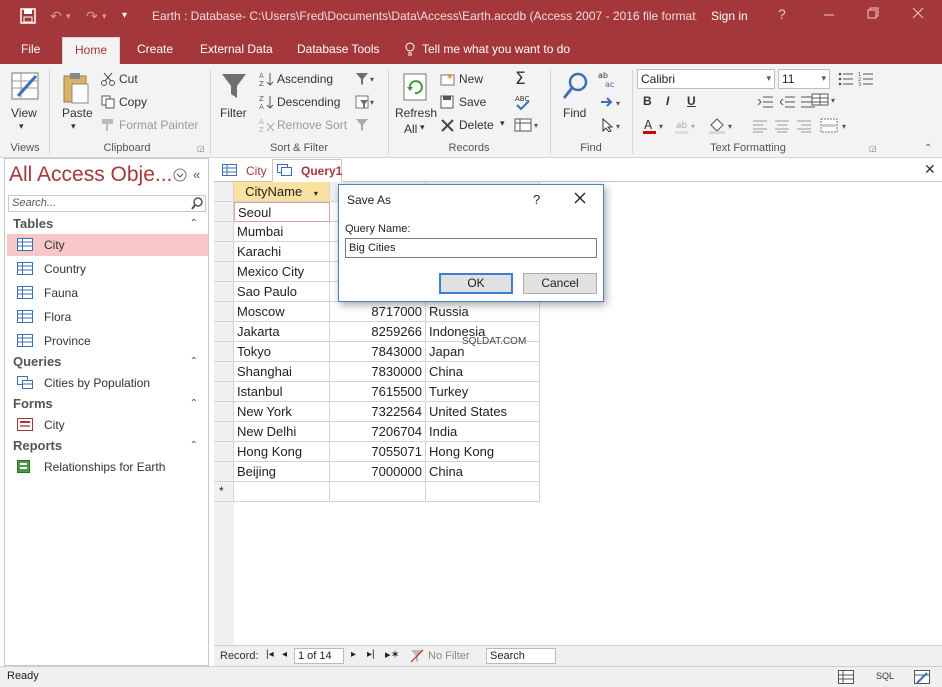  I want to click on nav-item-fauna-table: Fauna, so click(107, 293).